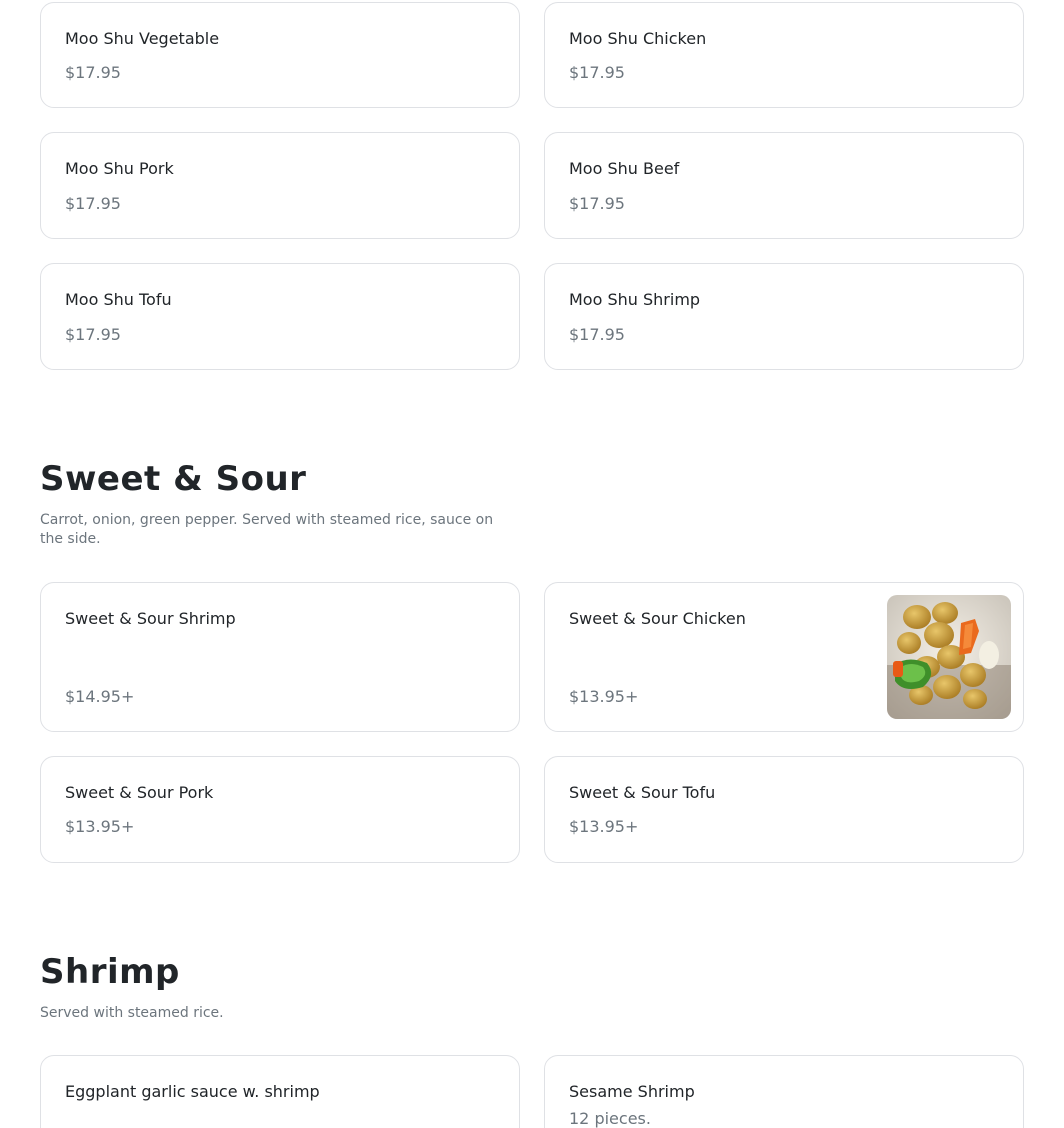 This screenshot has width=1064, height=1128. I want to click on menu-item-card: Moo Shu Beef $17.95, so click(784, 185).